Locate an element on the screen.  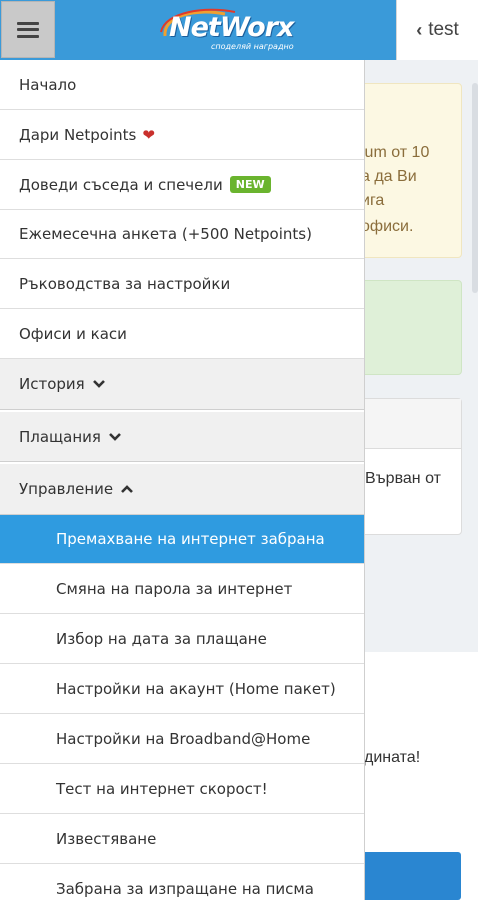
menu-item-label: Начало is located at coordinates (48, 84).